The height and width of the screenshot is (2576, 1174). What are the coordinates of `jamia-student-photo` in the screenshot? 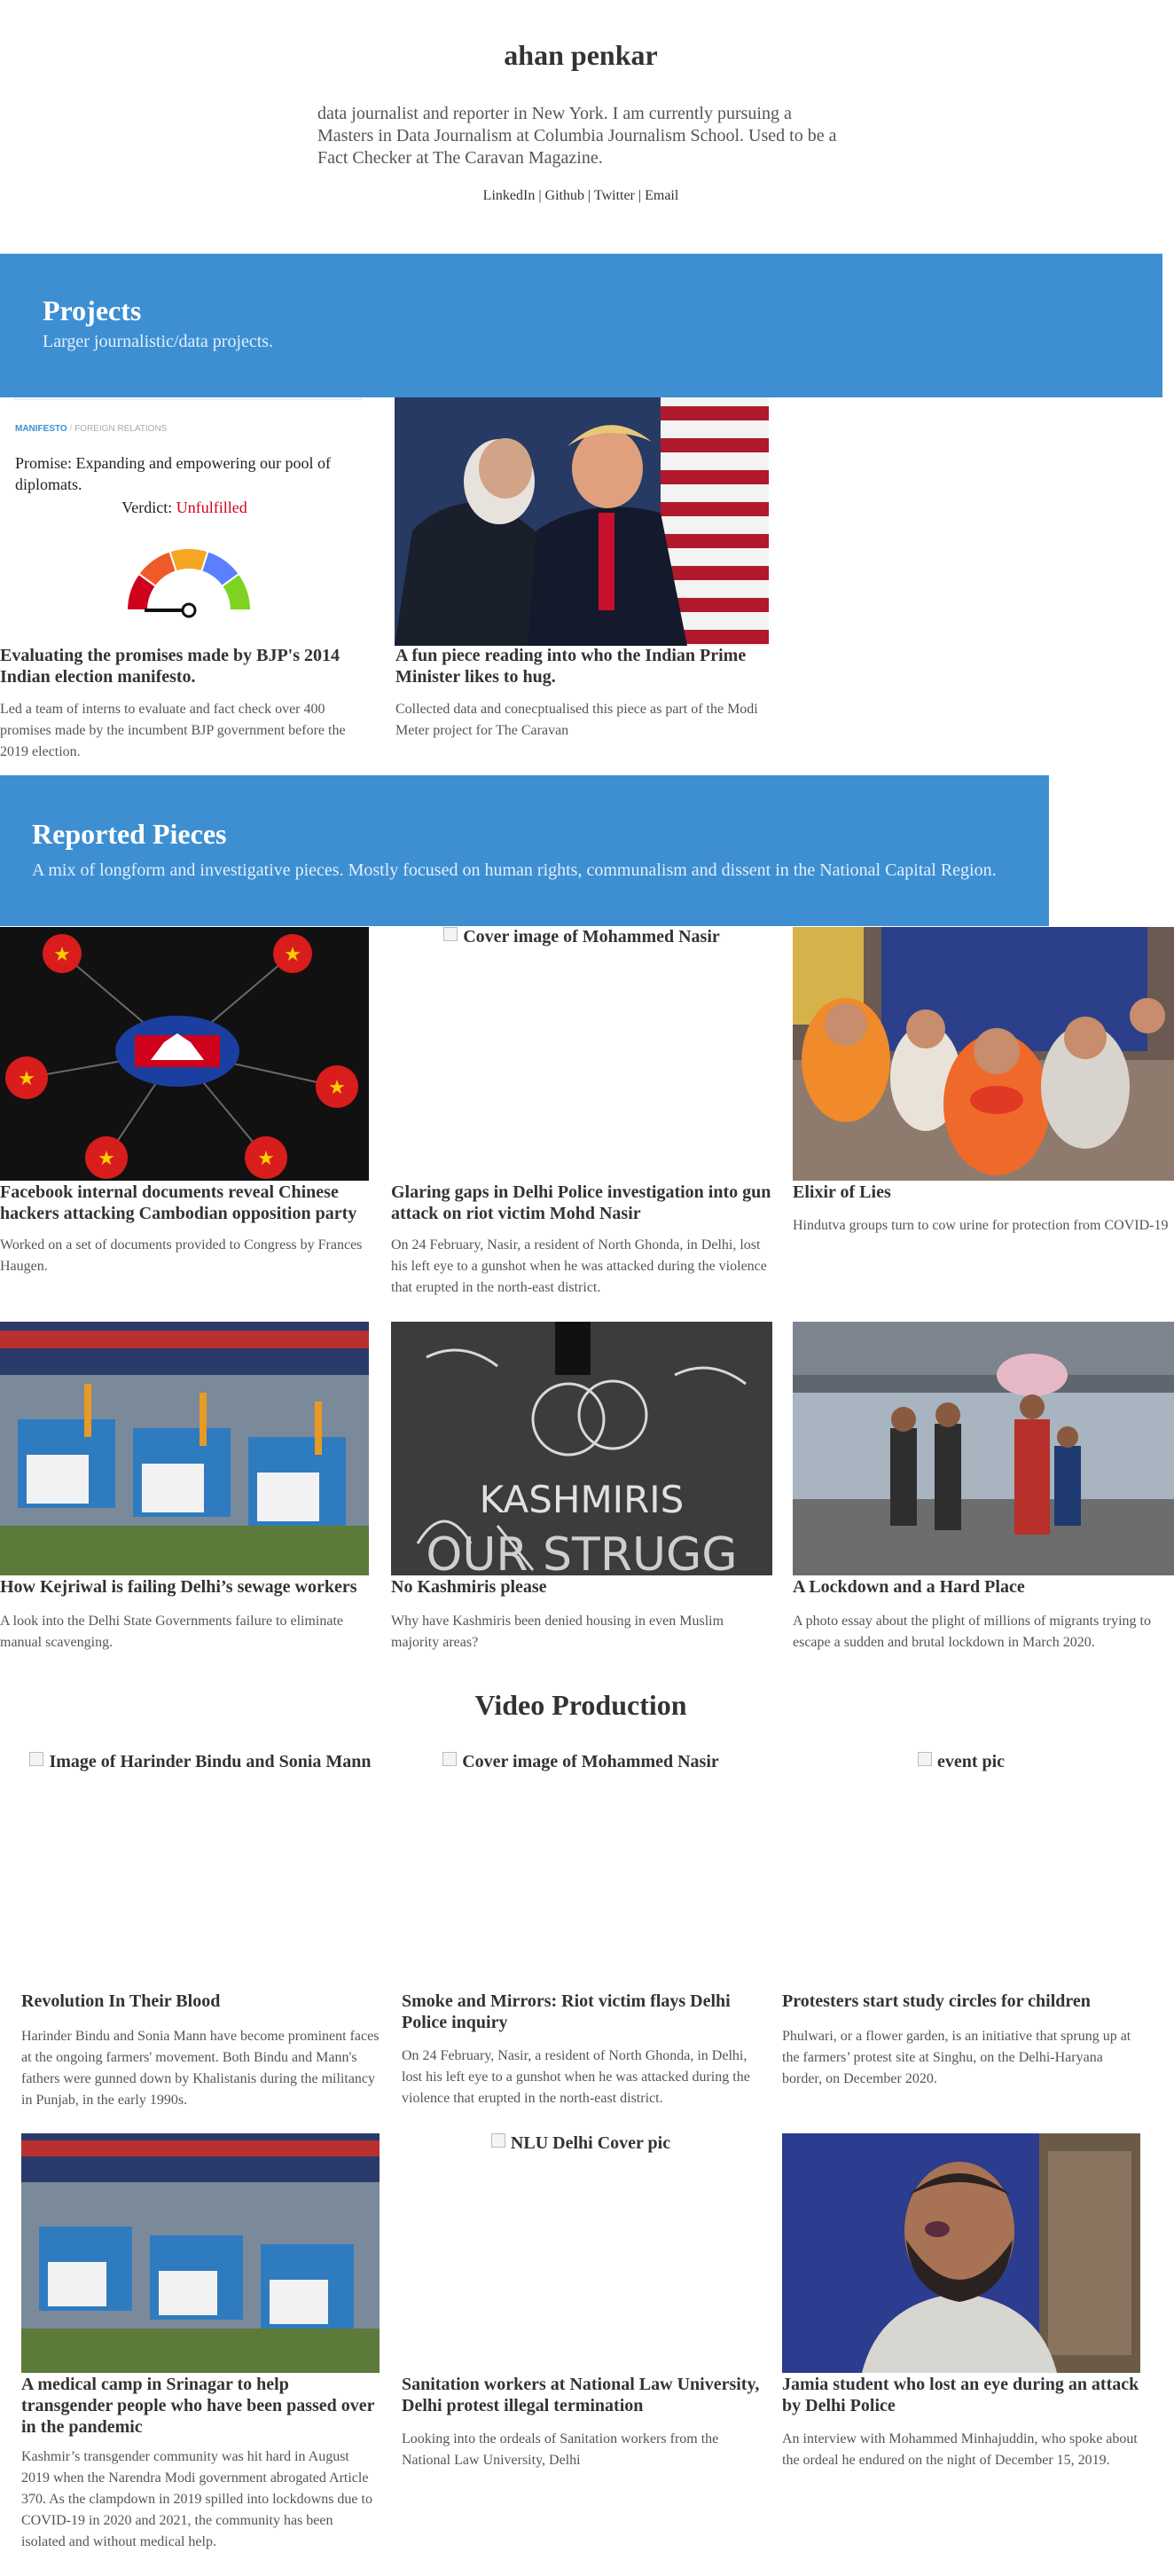 It's located at (961, 2253).